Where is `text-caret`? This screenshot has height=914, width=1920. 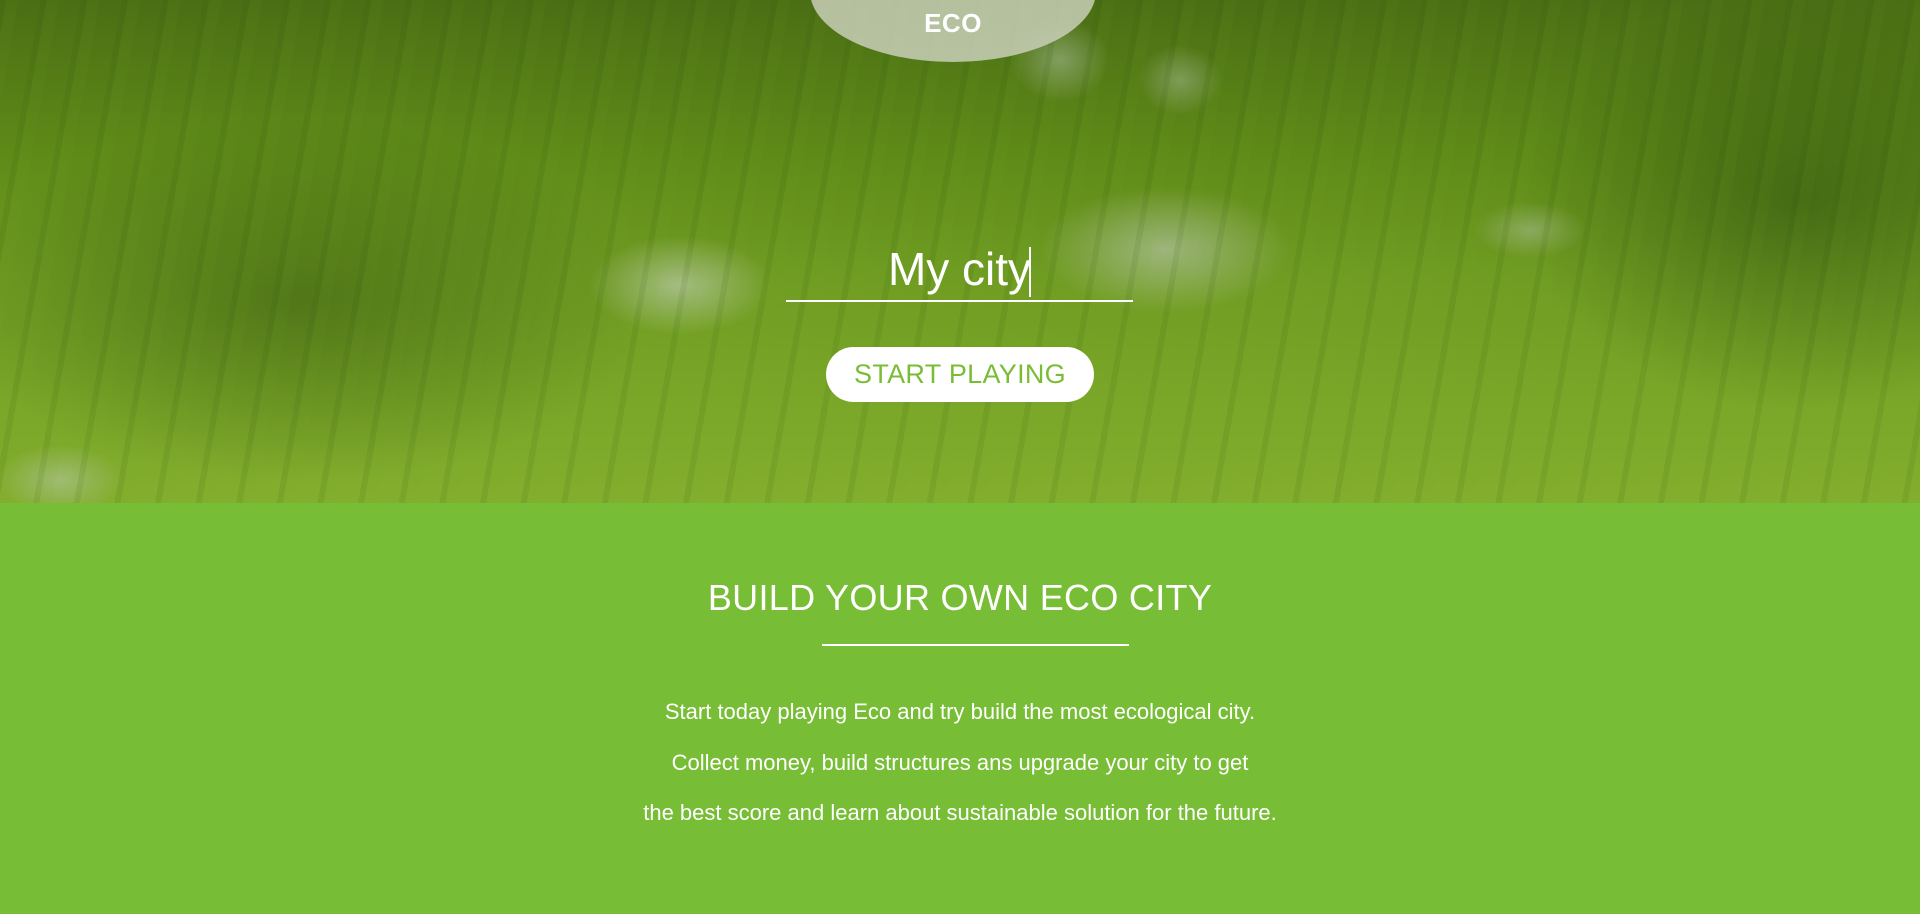
text-caret is located at coordinates (1030, 272).